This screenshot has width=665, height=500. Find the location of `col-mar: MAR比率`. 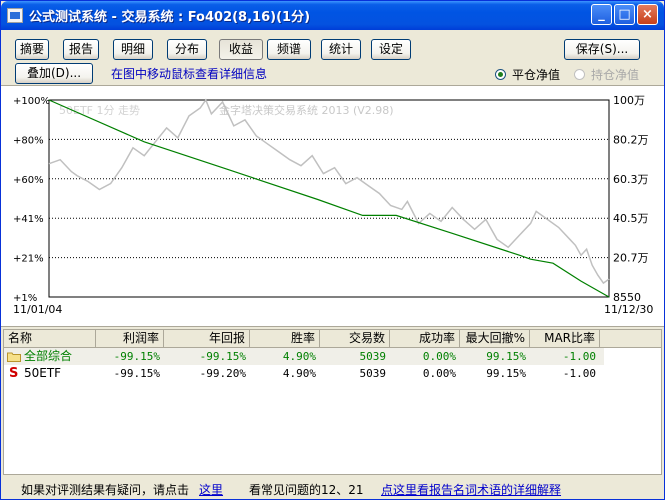

col-mar: MAR比率 is located at coordinates (565, 339).